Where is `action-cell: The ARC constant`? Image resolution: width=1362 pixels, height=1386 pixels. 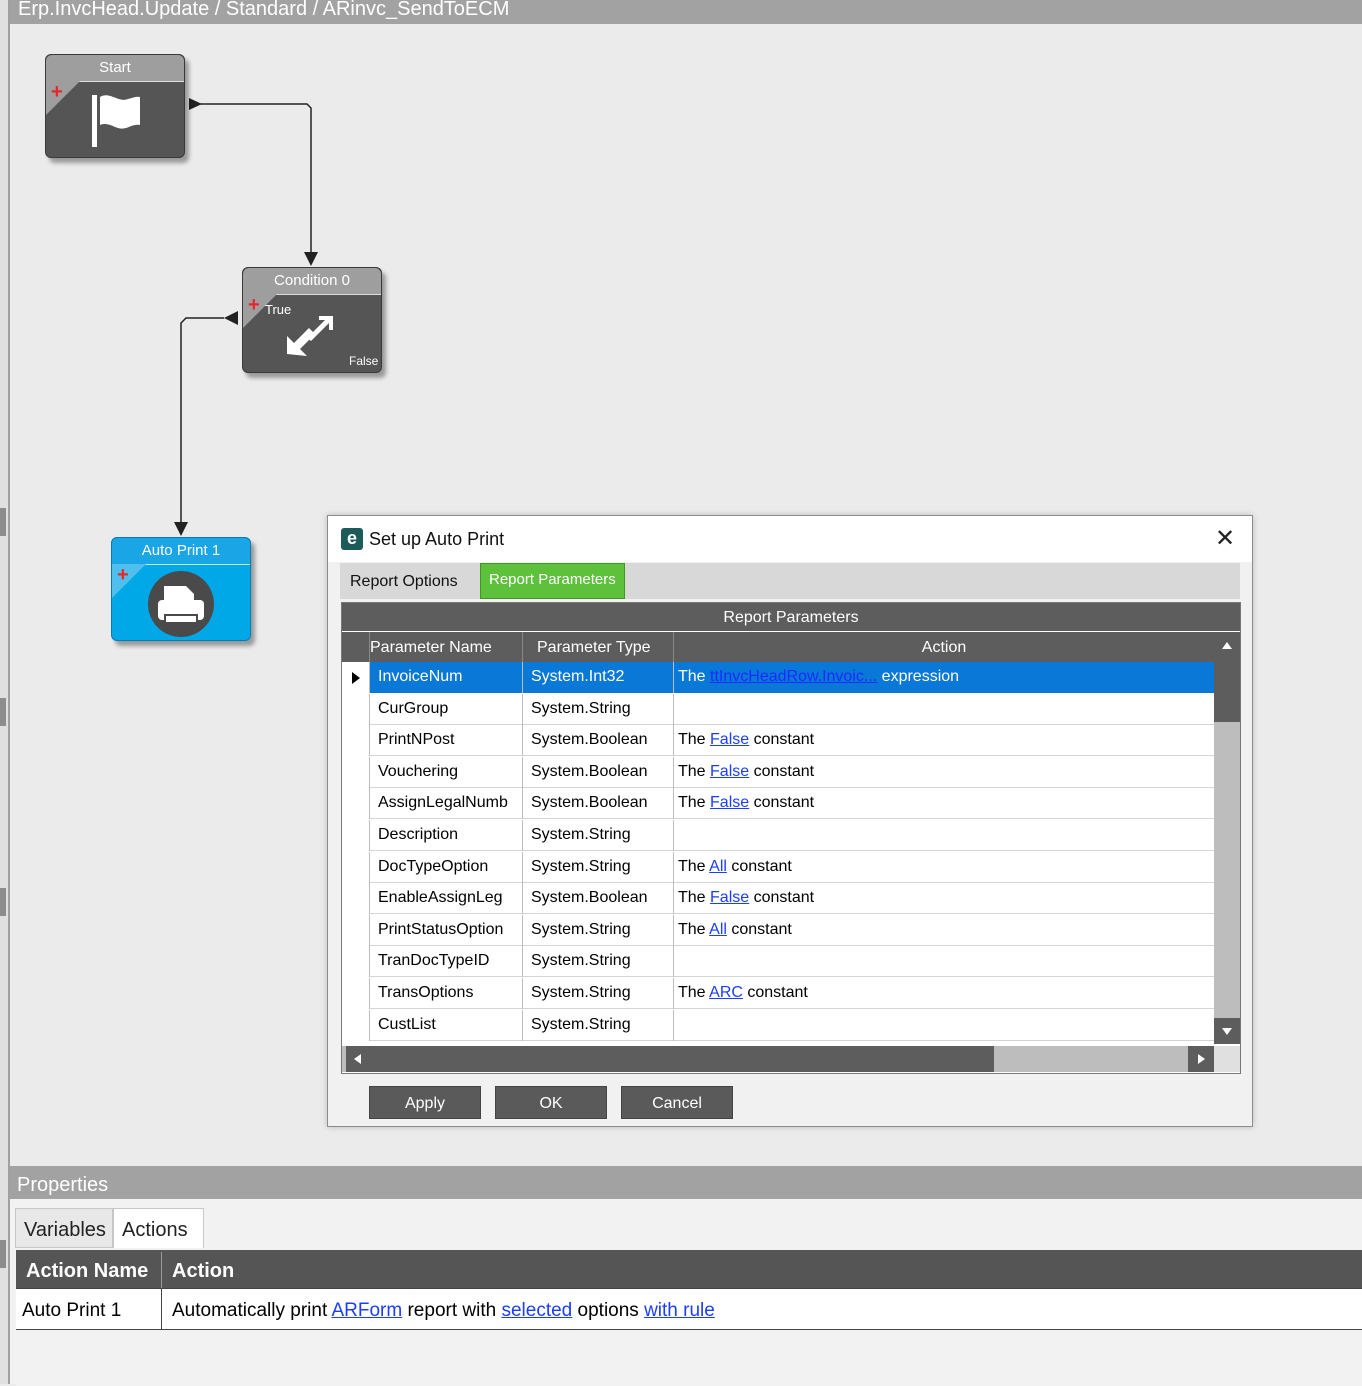 action-cell: The ARC constant is located at coordinates (944, 993).